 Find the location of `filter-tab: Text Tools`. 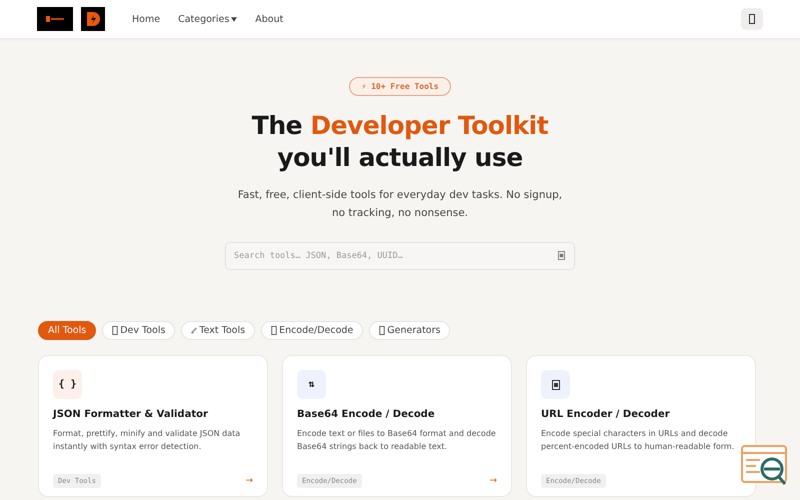

filter-tab: Text Tools is located at coordinates (218, 330).